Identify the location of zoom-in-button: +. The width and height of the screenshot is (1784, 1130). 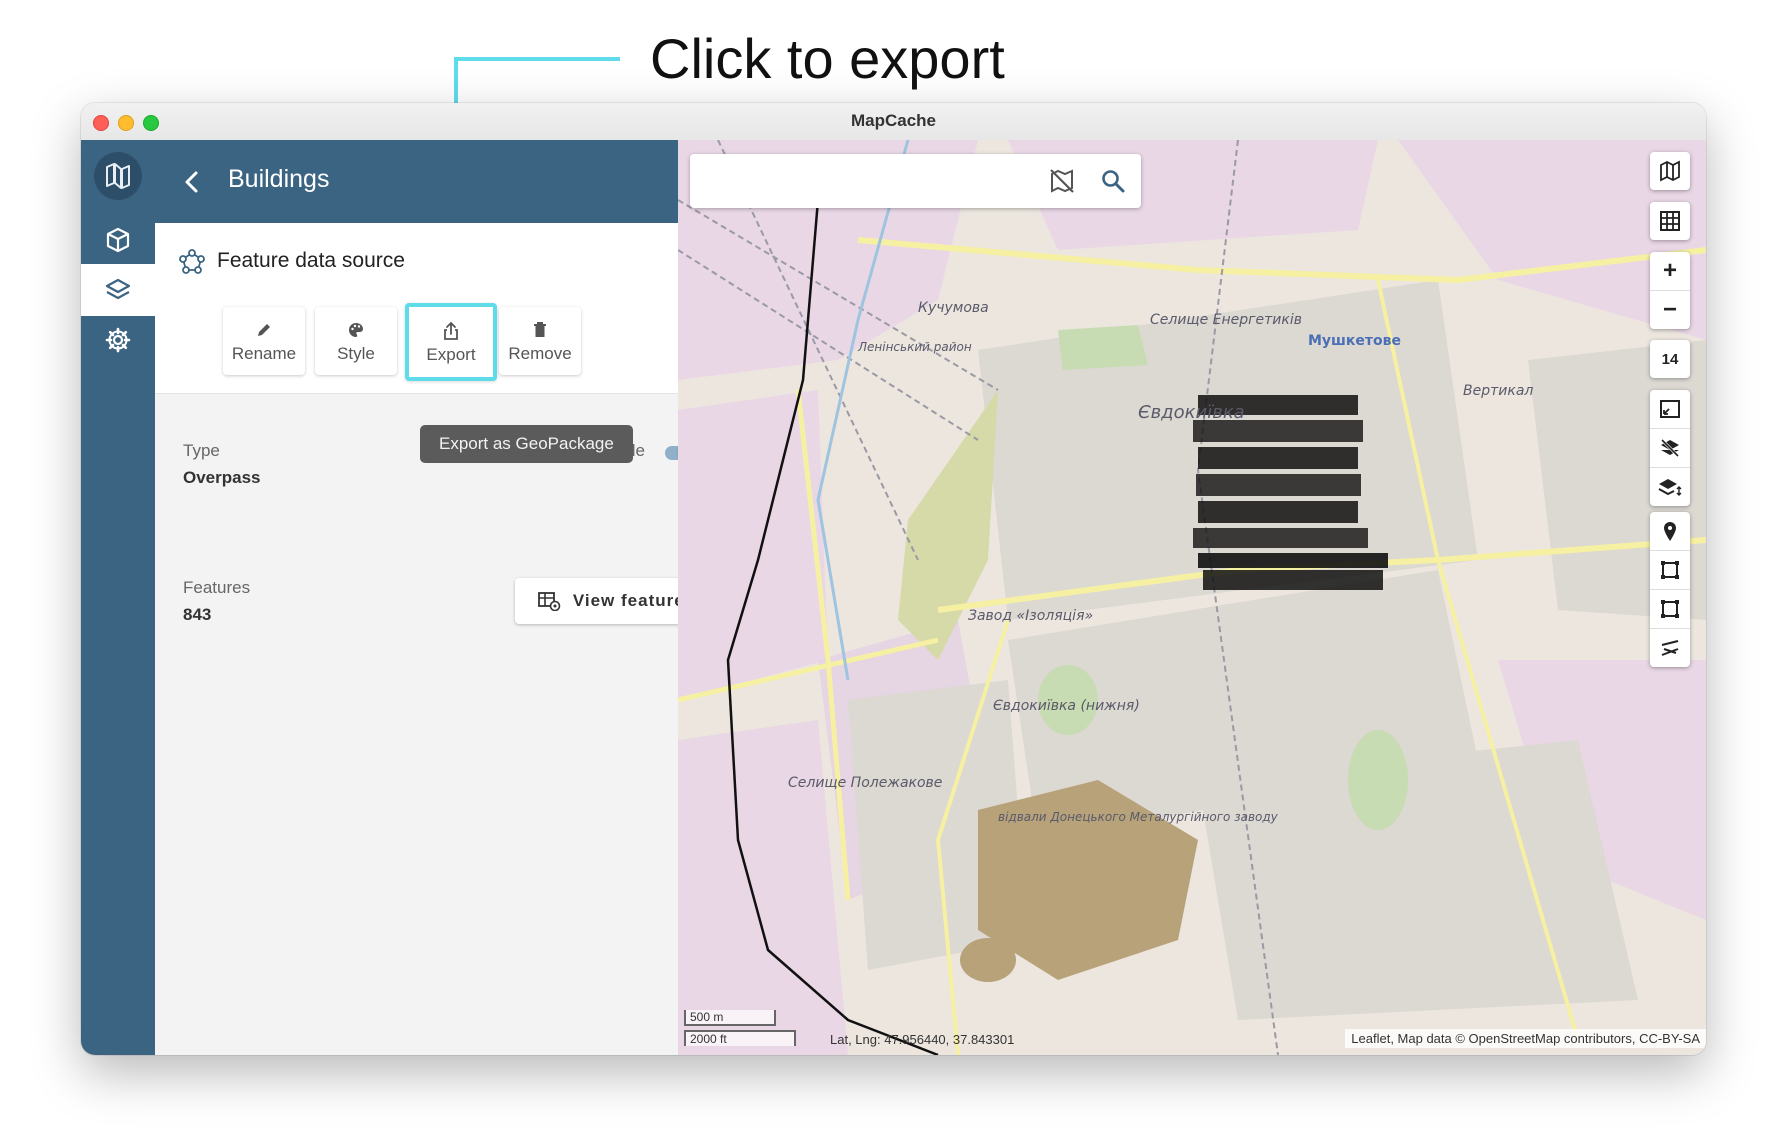
(1670, 271).